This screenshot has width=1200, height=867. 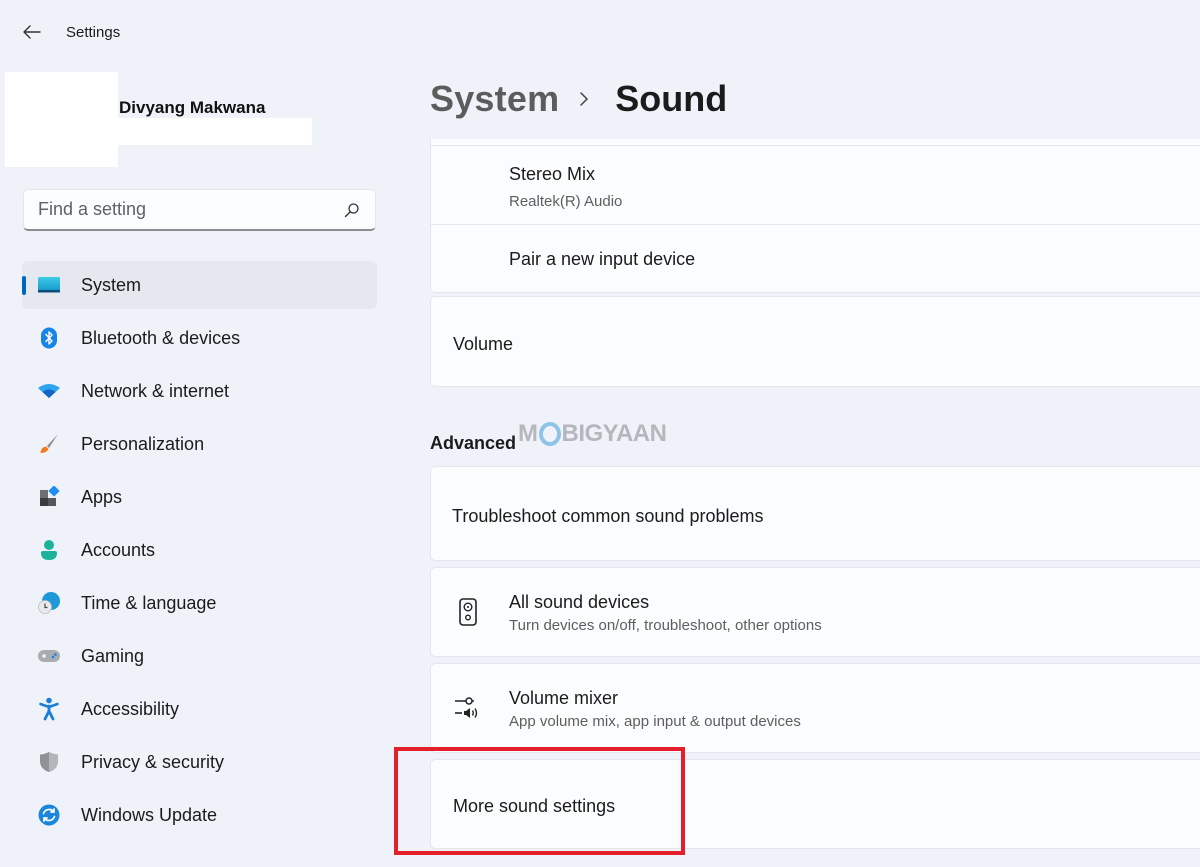 I want to click on sidebar-item-personalization: Personalization, so click(x=199, y=444).